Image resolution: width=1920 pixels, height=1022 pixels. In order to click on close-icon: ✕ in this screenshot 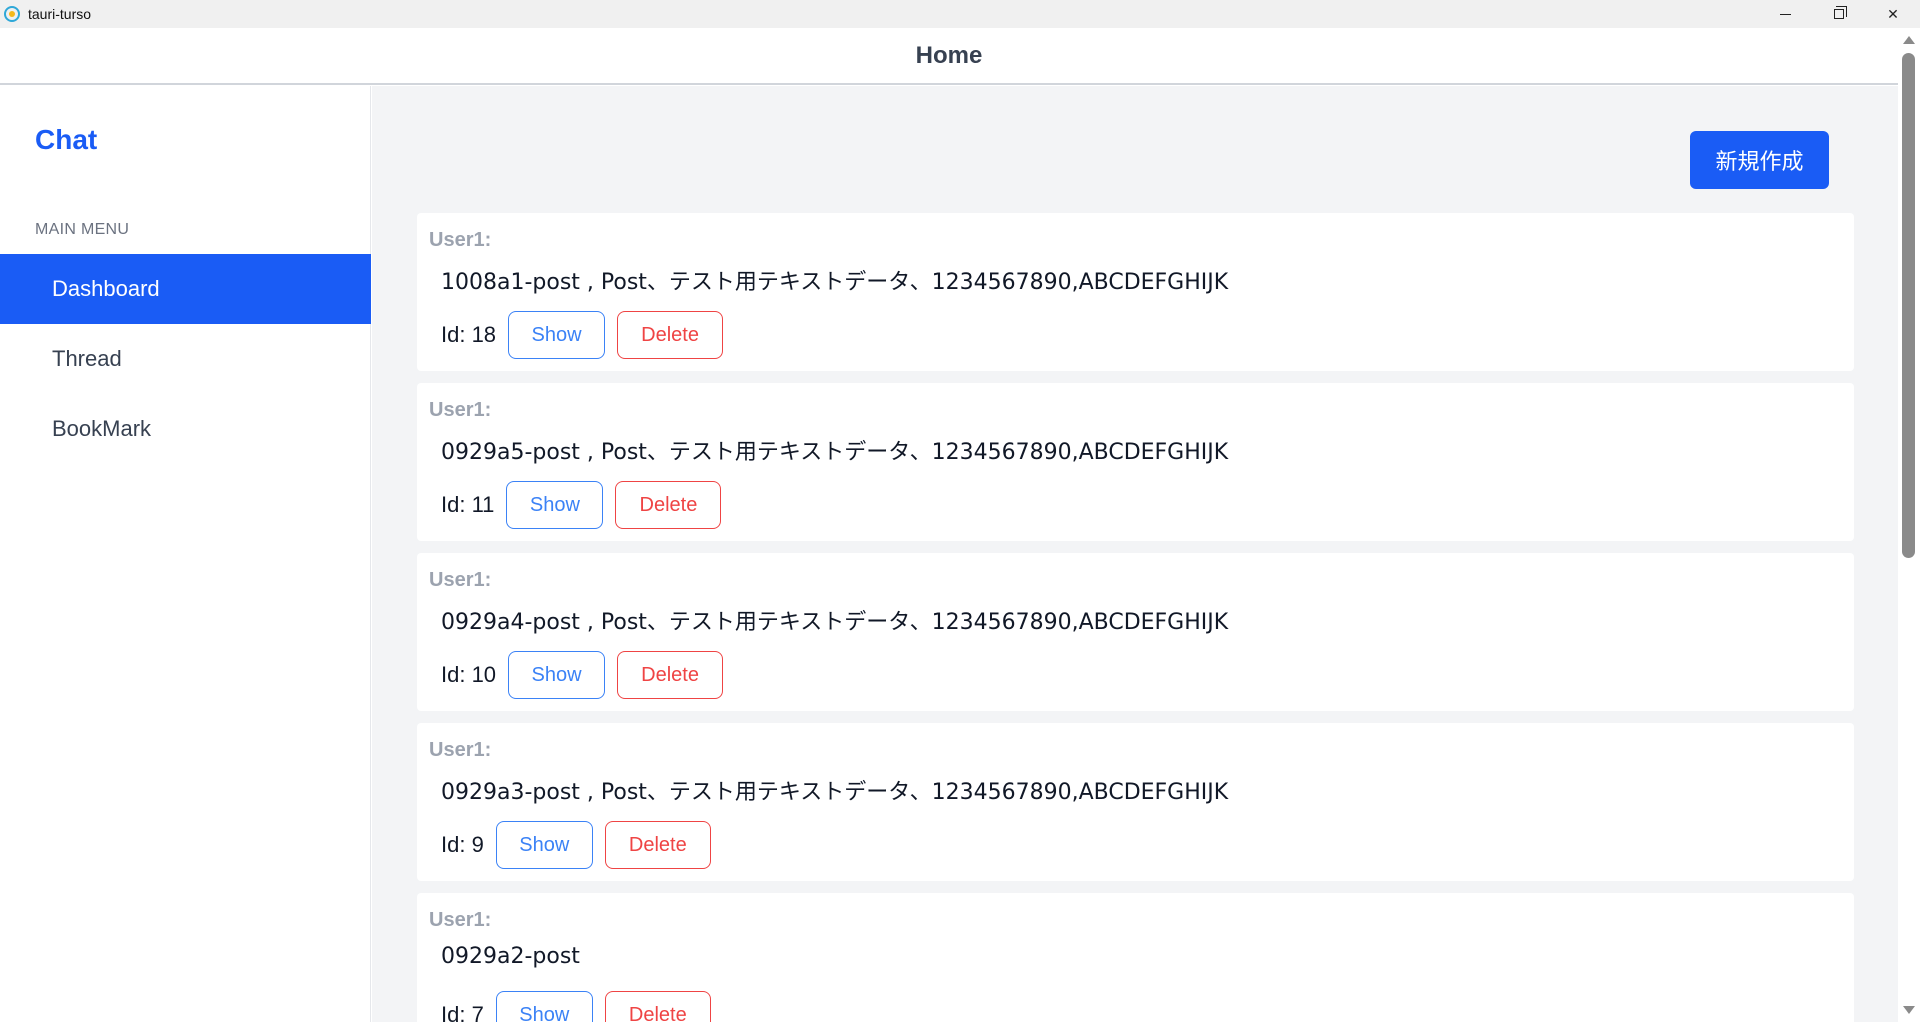, I will do `click(1893, 13)`.